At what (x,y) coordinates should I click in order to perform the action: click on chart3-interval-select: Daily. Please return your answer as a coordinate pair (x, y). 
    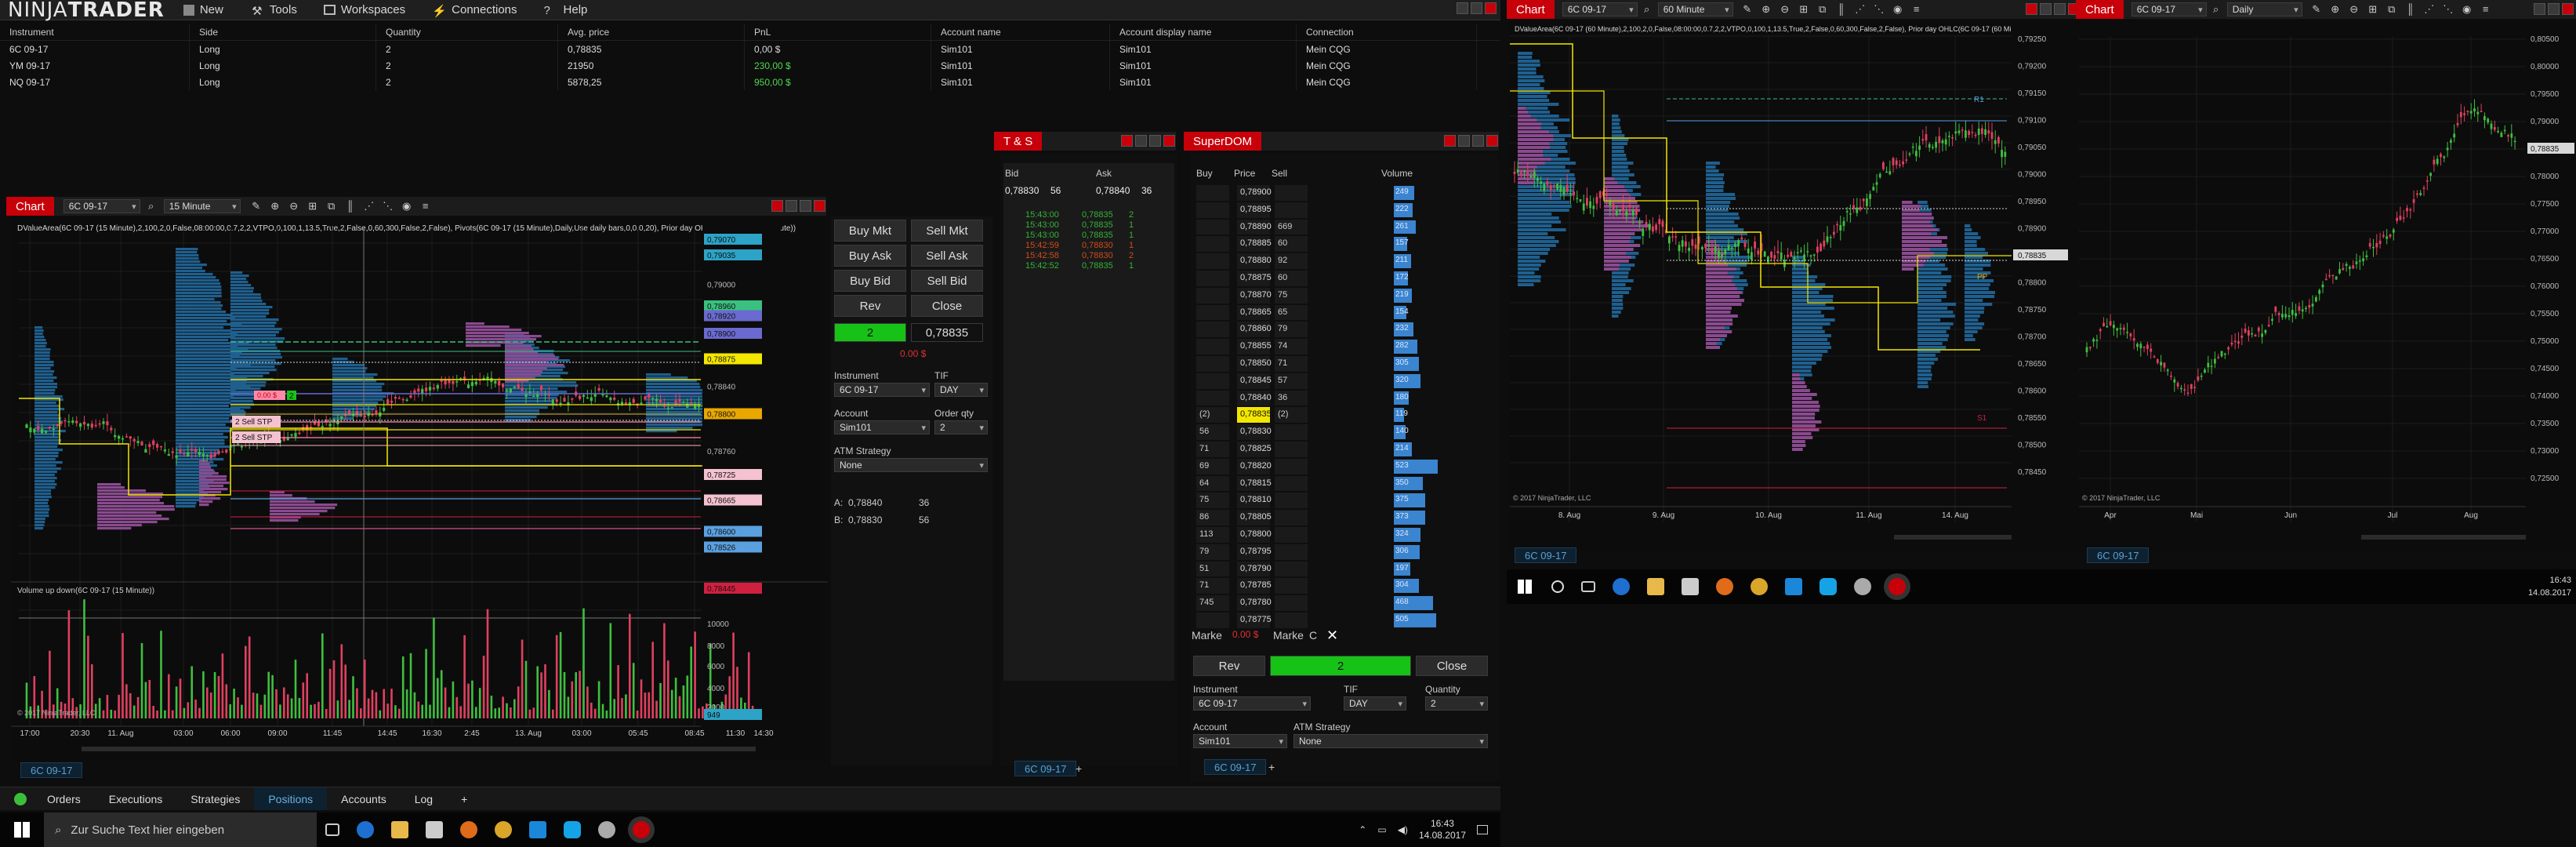
    Looking at the image, I should click on (2264, 9).